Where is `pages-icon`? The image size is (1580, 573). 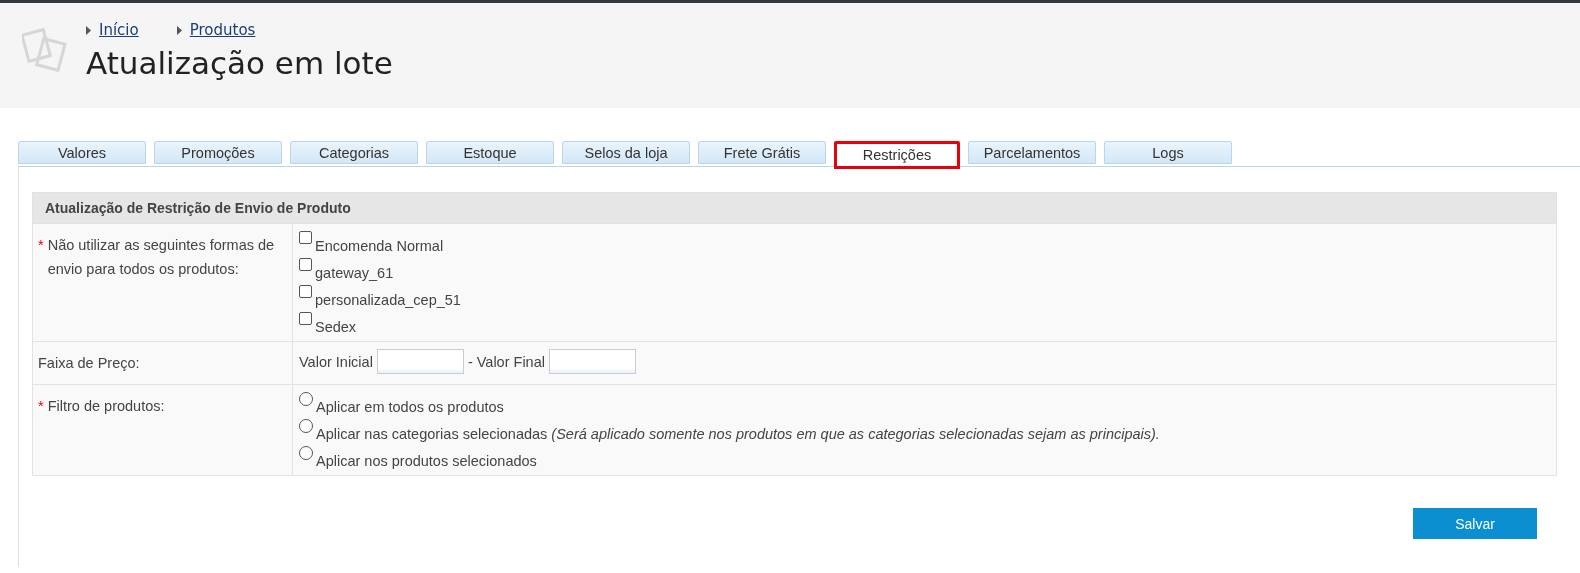
pages-icon is located at coordinates (45, 50).